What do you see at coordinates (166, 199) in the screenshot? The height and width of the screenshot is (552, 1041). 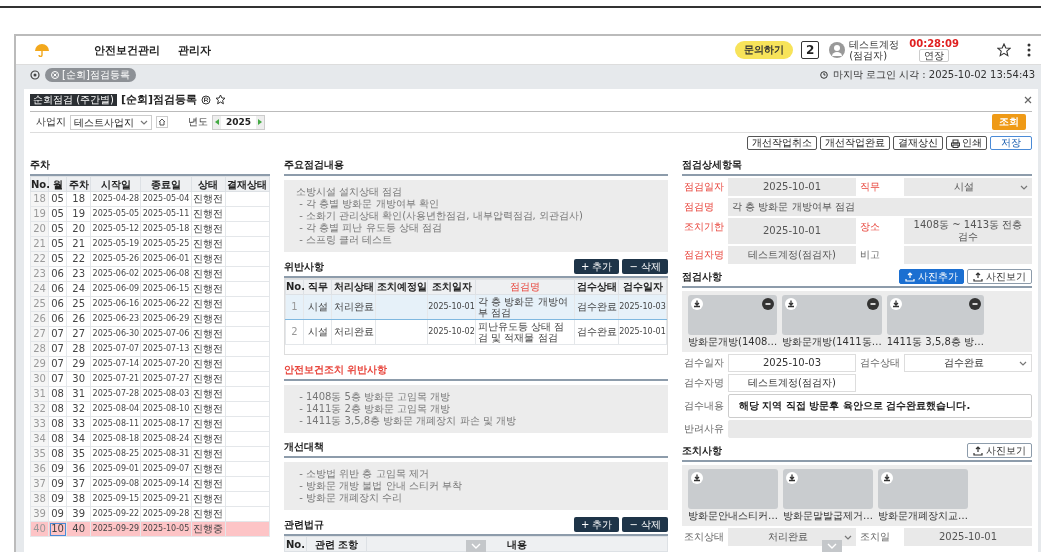 I see `table-cell: 2025-05-04` at bounding box center [166, 199].